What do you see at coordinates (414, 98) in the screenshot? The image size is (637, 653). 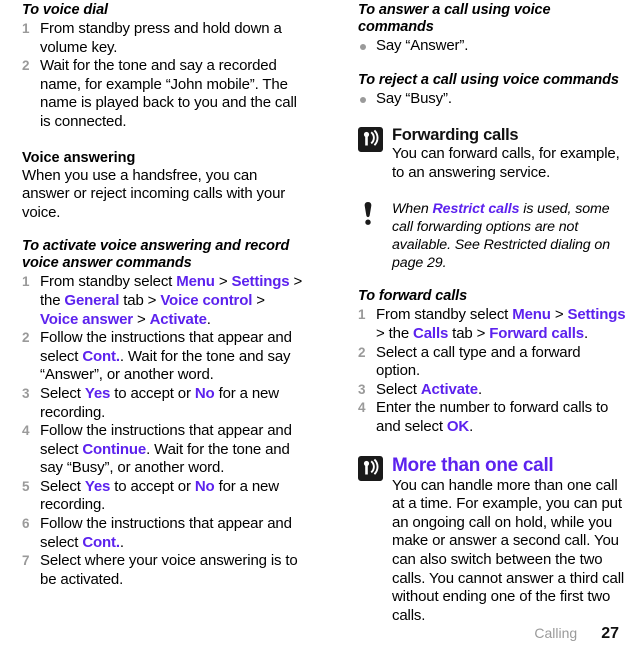 I see `bullet-text: Say “Busy”.` at bounding box center [414, 98].